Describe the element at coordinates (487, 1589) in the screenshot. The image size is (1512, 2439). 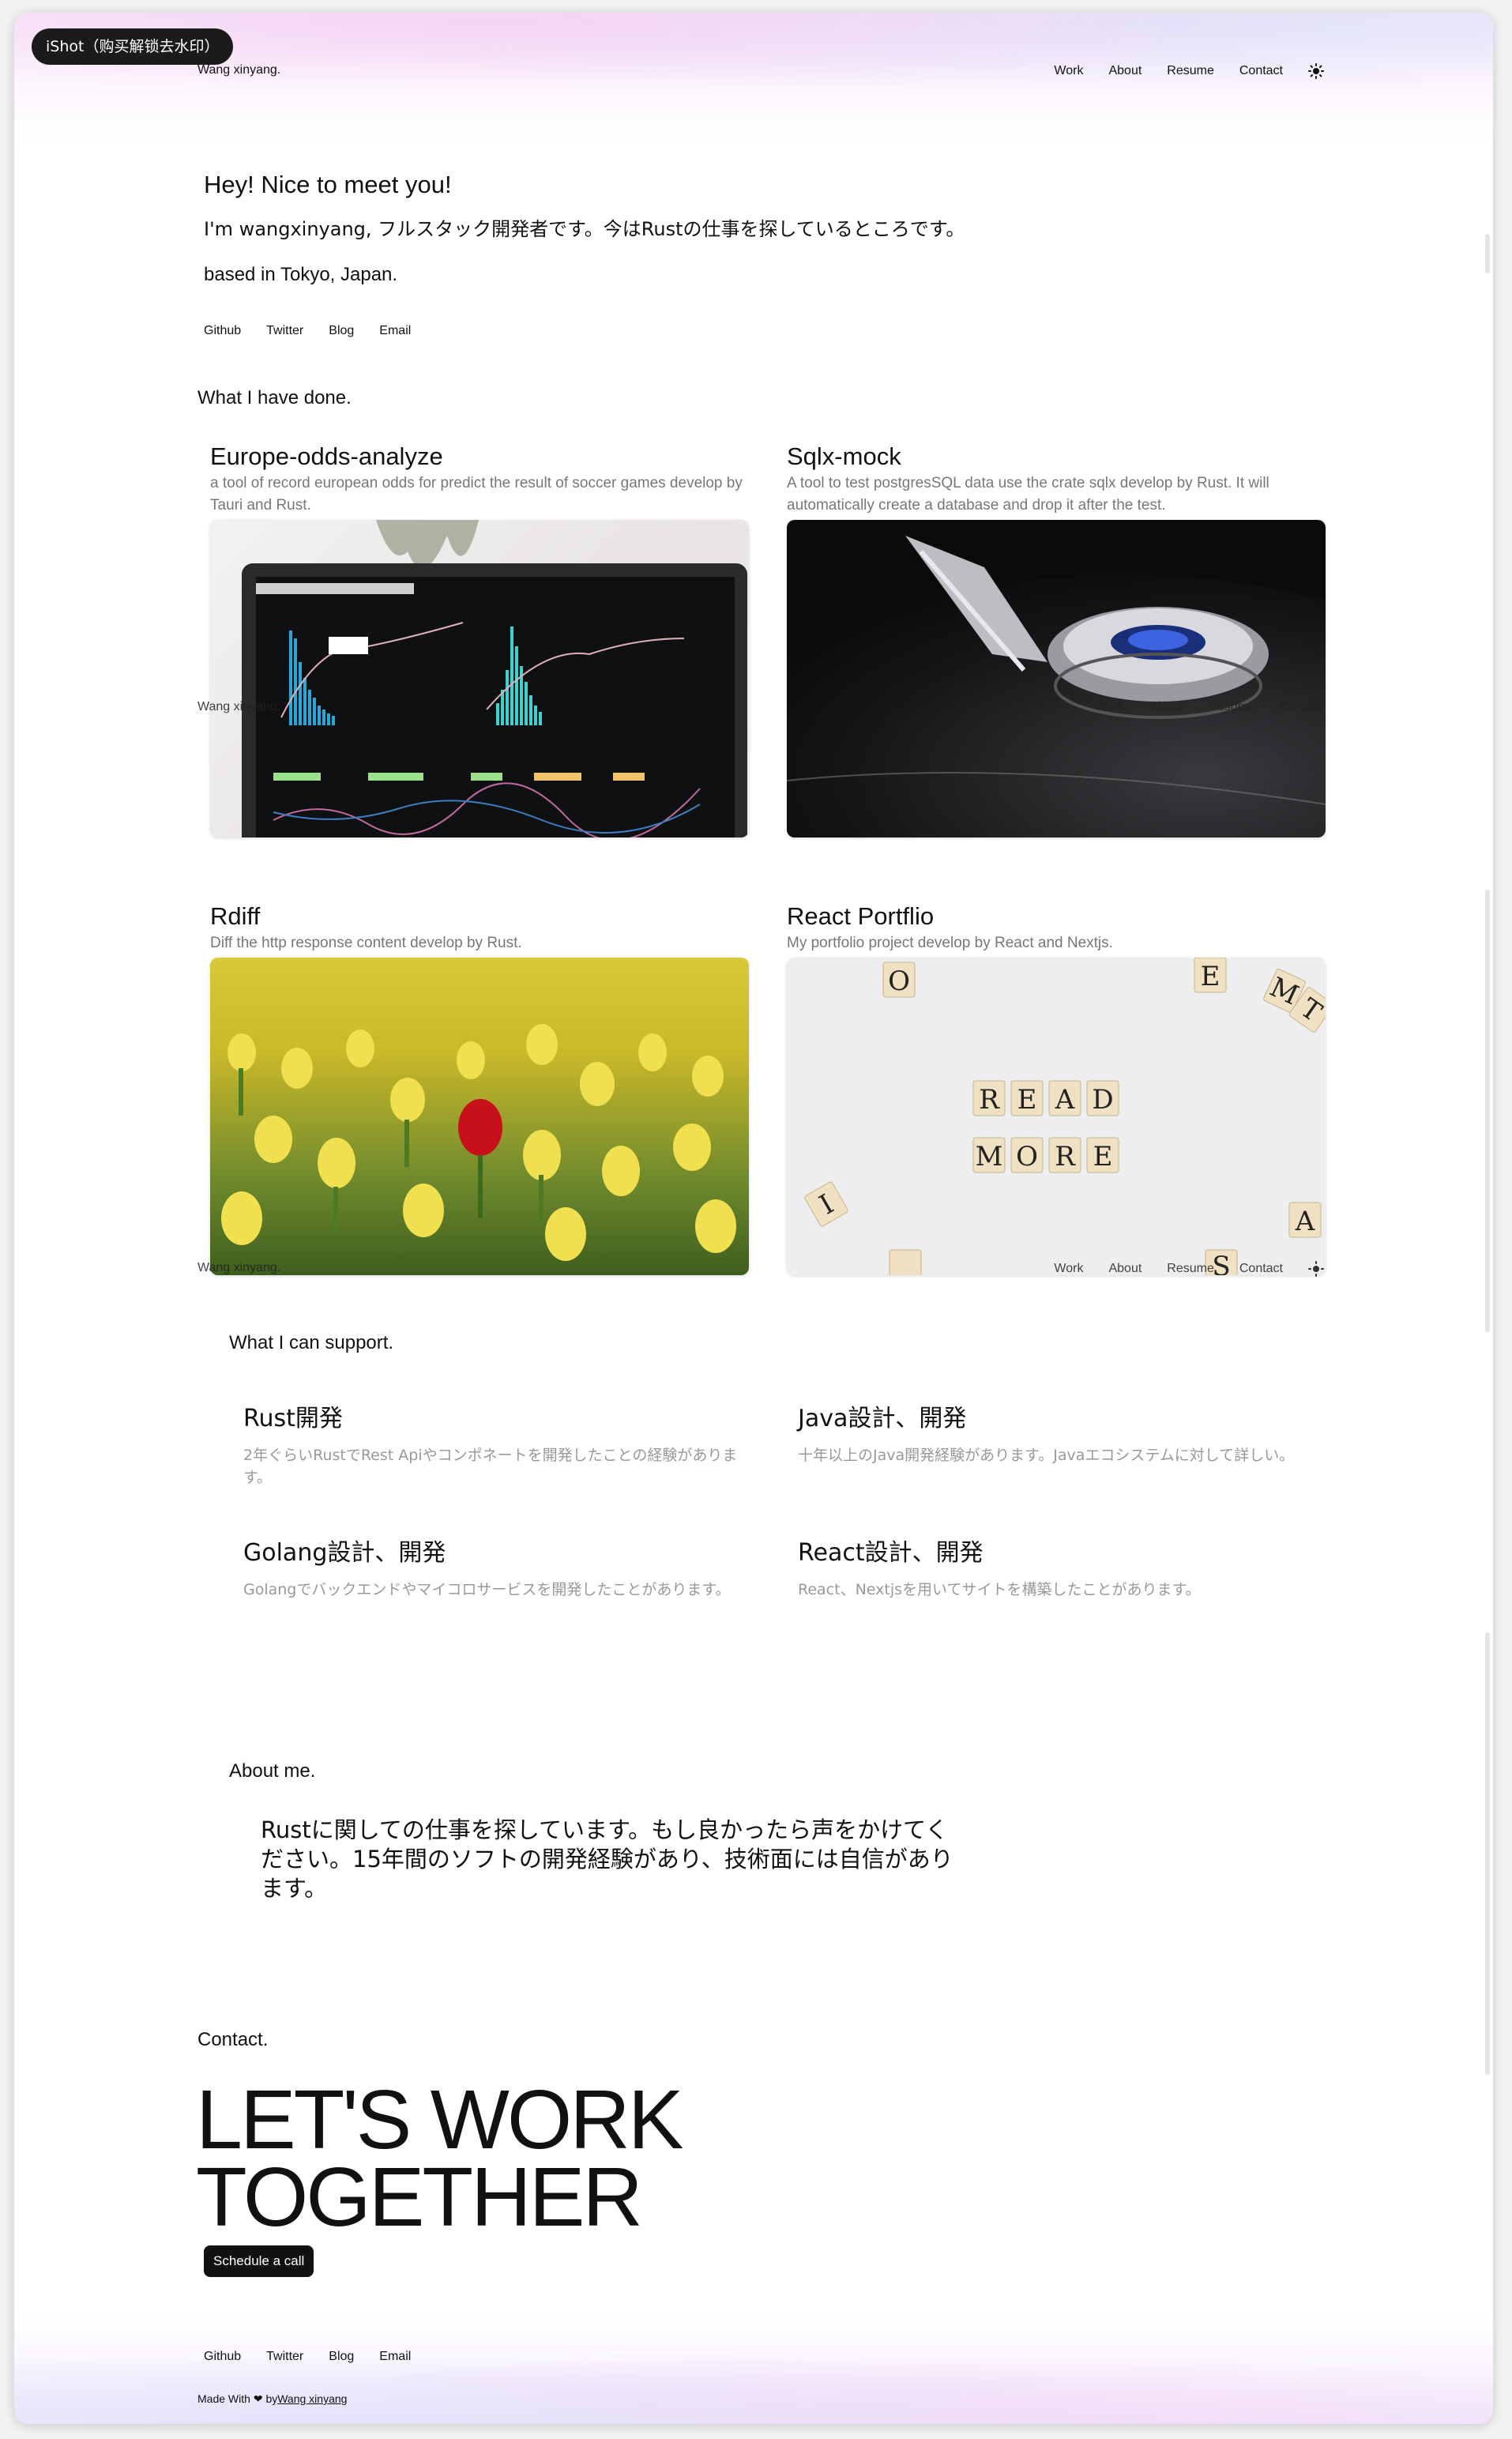
I see `skill-description: Golangでバックエンドやマイコロサービスを開発したことがあります。` at that location.